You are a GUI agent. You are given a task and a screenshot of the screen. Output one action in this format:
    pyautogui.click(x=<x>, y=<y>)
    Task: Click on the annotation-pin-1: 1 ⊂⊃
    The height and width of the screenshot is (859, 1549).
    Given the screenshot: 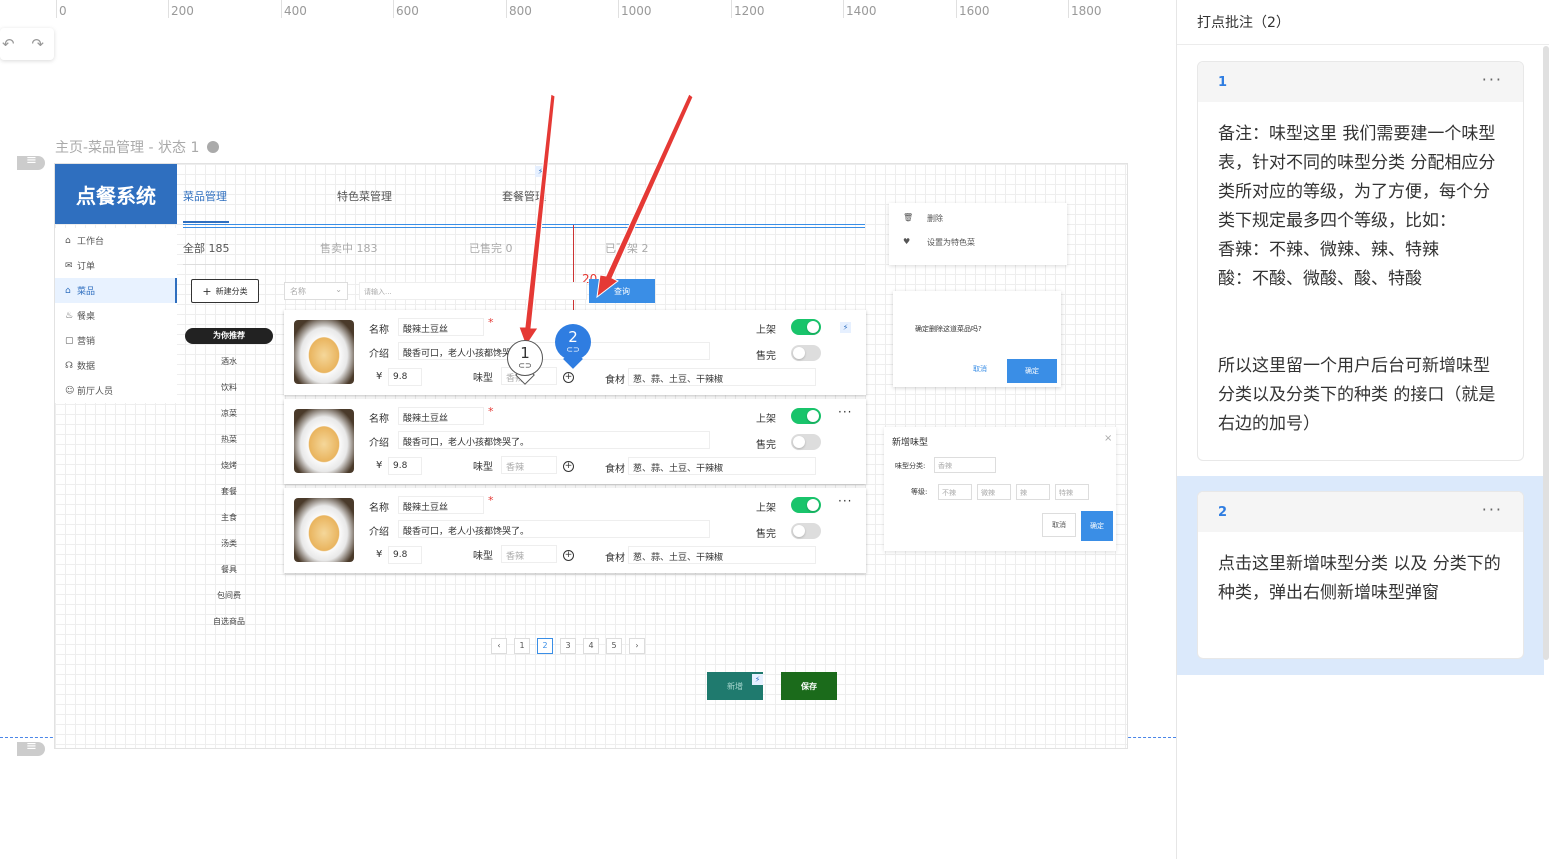 What is the action you would take?
    pyautogui.click(x=525, y=363)
    